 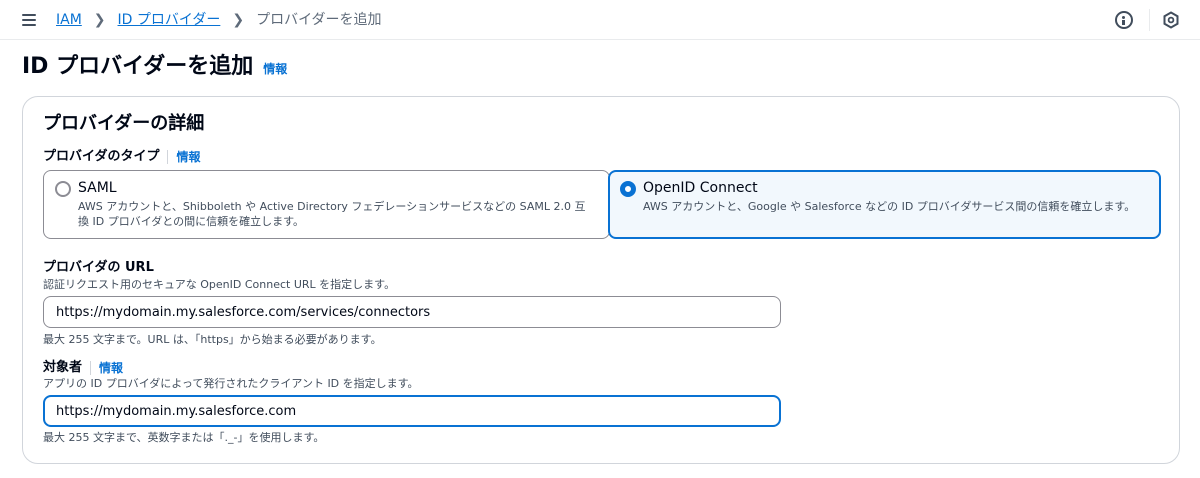 What do you see at coordinates (184, 157) in the screenshot?
I see `provider-type-info-link: 情報` at bounding box center [184, 157].